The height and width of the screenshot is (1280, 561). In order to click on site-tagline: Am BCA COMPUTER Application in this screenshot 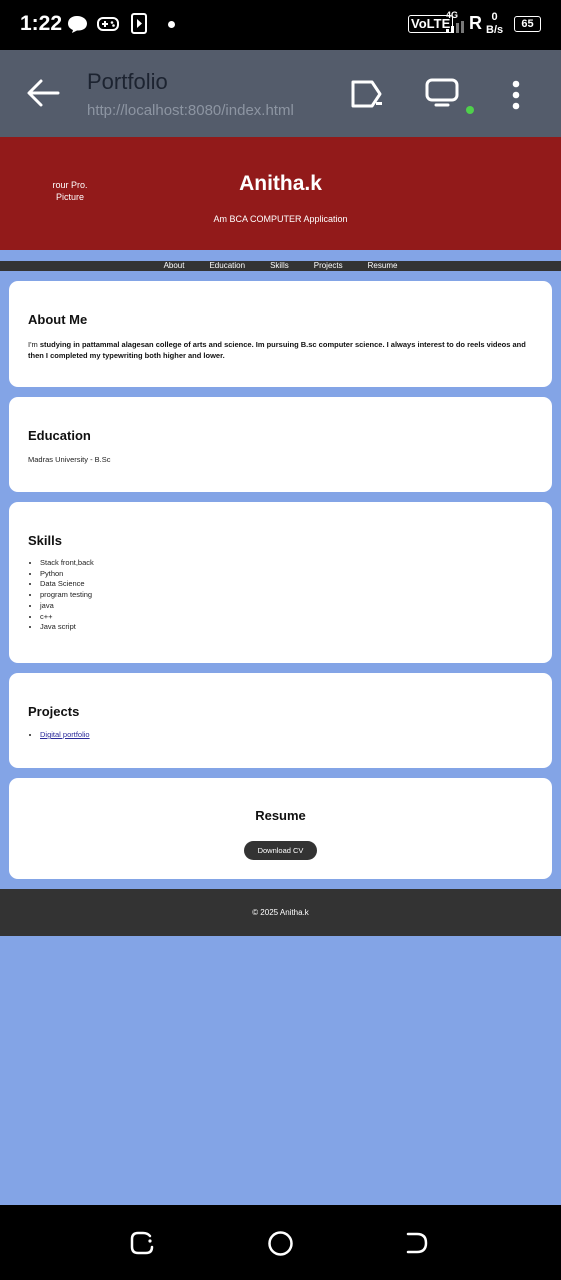, I will do `click(280, 219)`.